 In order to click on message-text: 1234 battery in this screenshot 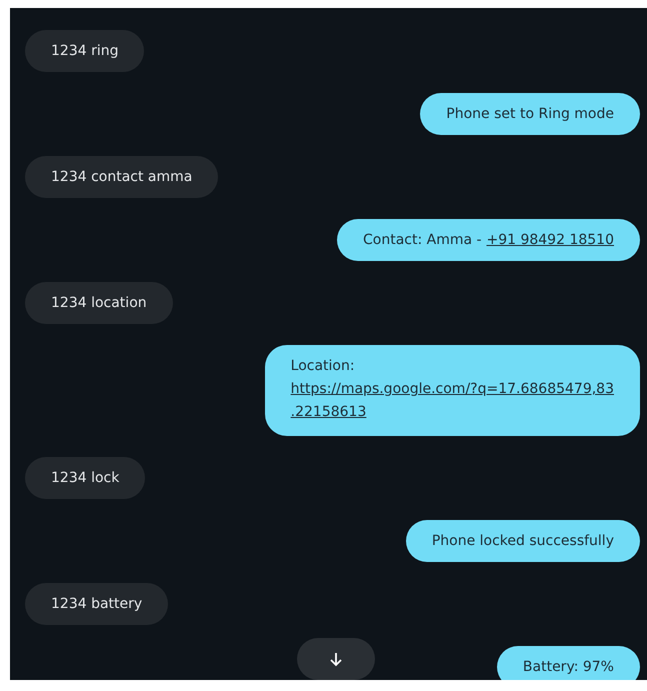, I will do `click(96, 604)`.